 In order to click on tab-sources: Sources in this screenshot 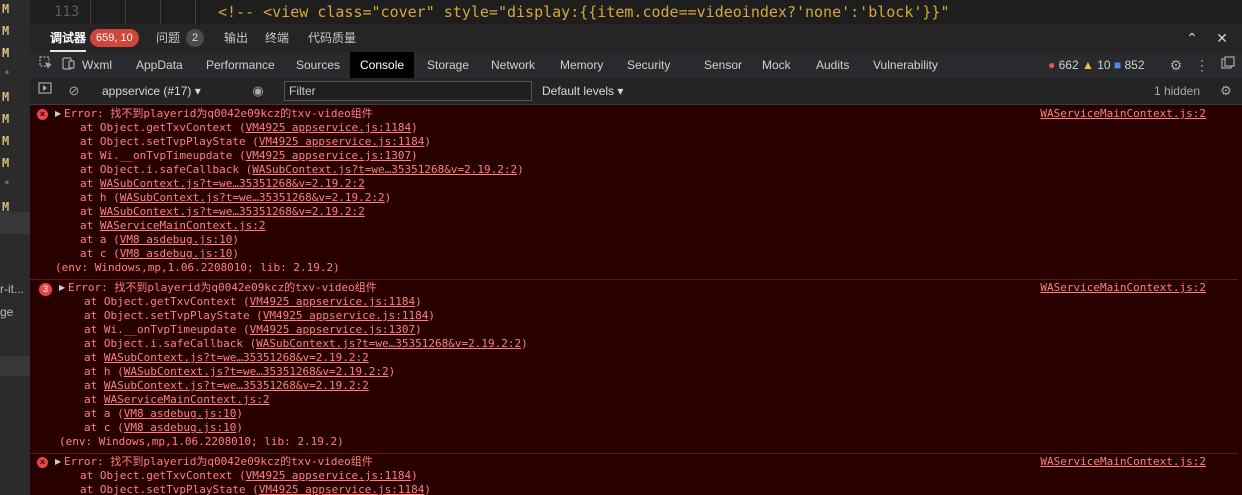, I will do `click(318, 65)`.